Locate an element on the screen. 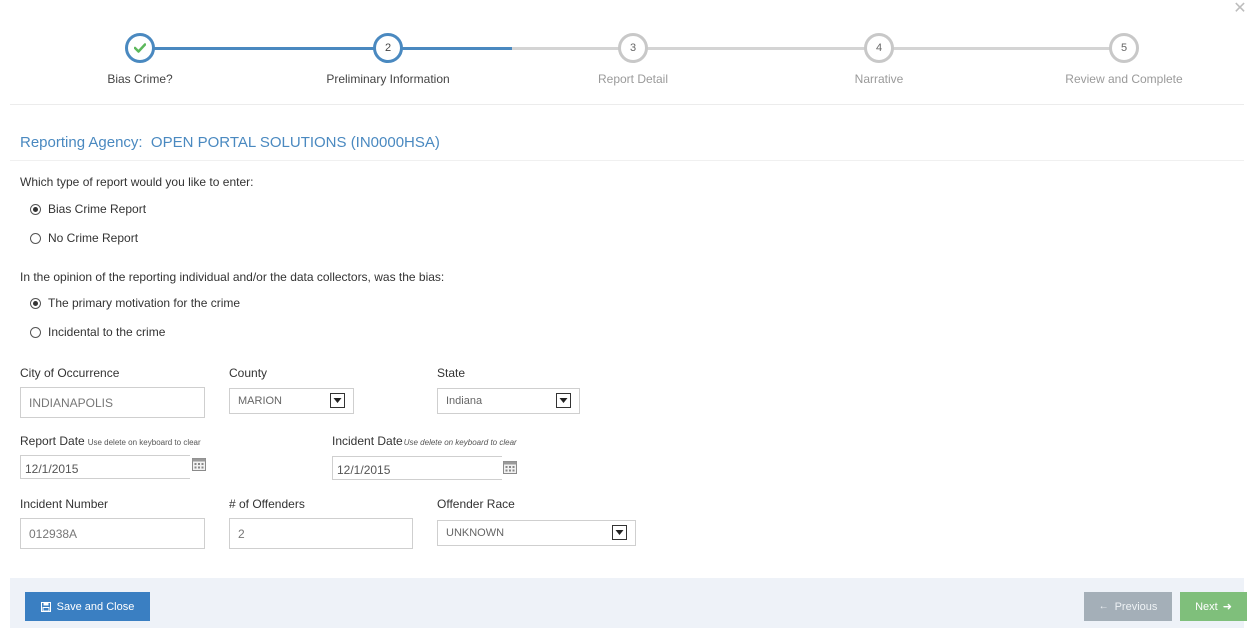  step-number: 3 is located at coordinates (633, 48).